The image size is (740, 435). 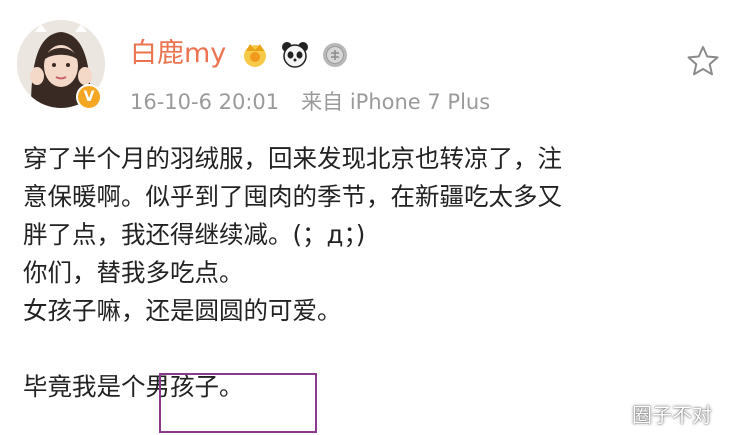 I want to click on content-line-5: 女孩子嘛，还是圆圆的可爱。, so click(x=182, y=310).